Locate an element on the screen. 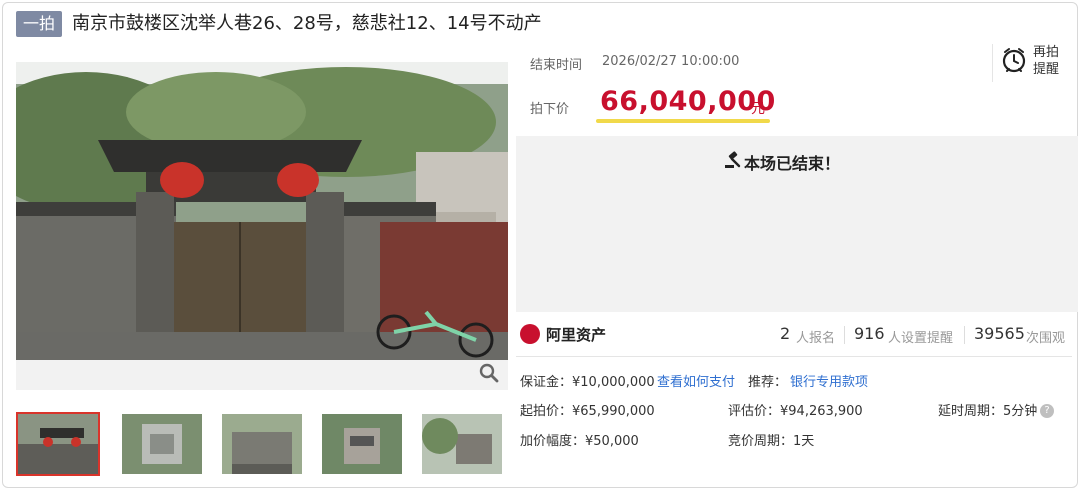 The height and width of the screenshot is (490, 1080). alarm-clock-icon is located at coordinates (1014, 60).